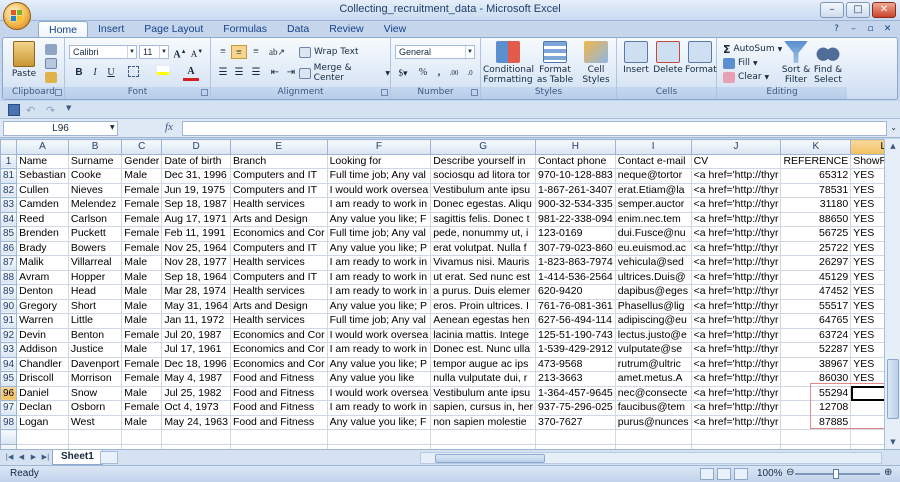  Describe the element at coordinates (346, 29) in the screenshot. I see `tab-review: Review` at that location.